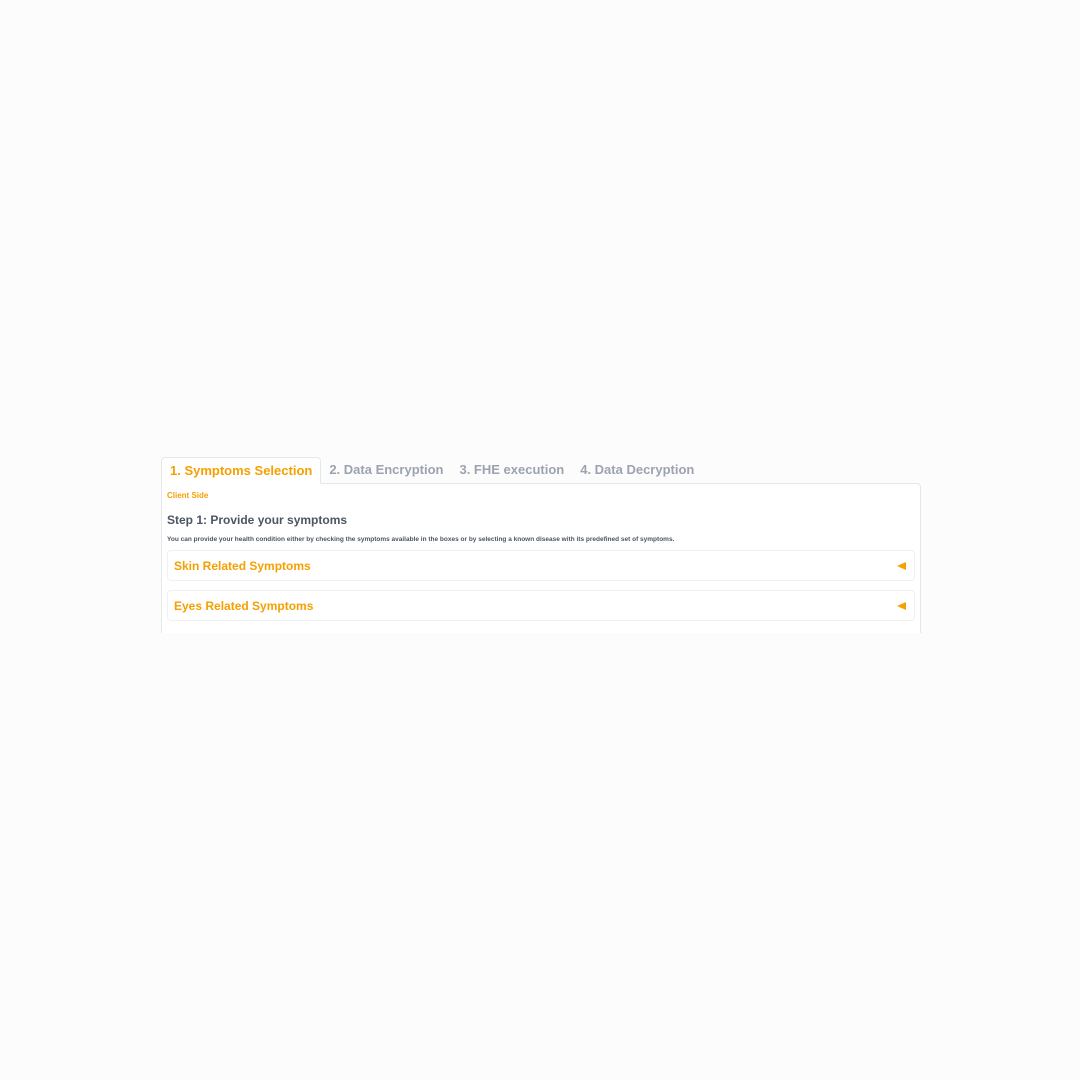 Image resolution: width=1080 pixels, height=1080 pixels. Describe the element at coordinates (386, 470) in the screenshot. I see `tab-data-encryption: 2. Data Encryption` at that location.